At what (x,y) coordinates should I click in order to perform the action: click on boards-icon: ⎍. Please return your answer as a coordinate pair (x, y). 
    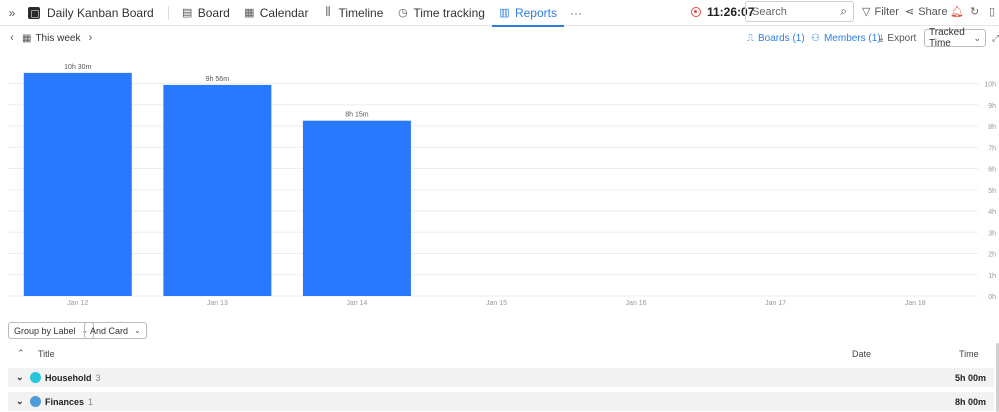
    Looking at the image, I should click on (750, 38).